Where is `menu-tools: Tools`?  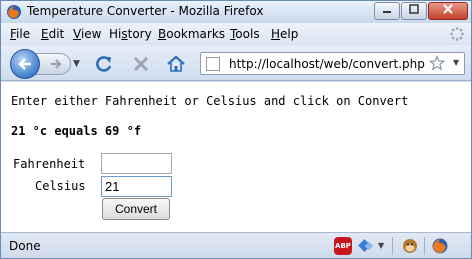
menu-tools: Tools is located at coordinates (245, 34).